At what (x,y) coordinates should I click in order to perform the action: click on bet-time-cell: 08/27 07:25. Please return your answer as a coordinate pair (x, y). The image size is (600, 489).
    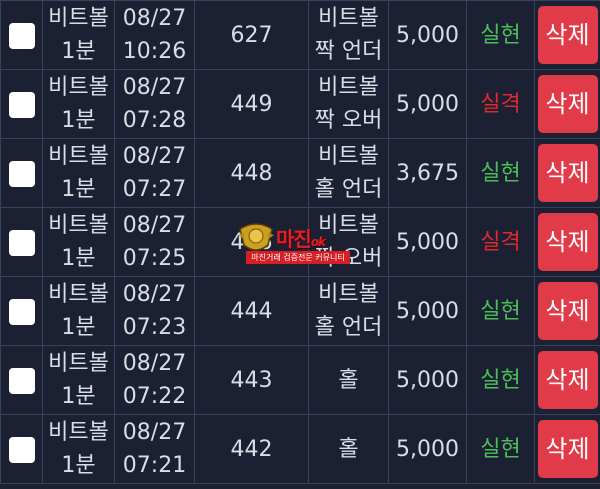
    Looking at the image, I should click on (154, 242).